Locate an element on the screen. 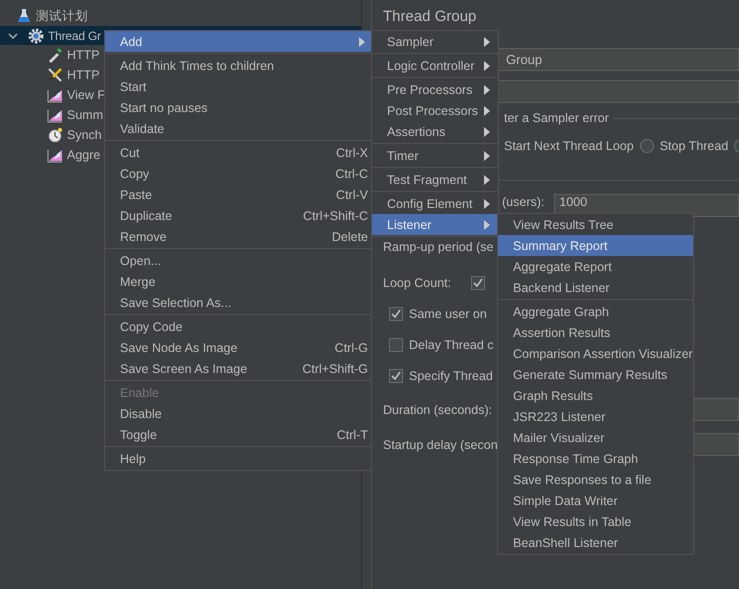 This screenshot has height=589, width=739. checkbox-label: Same user on is located at coordinates (448, 313).